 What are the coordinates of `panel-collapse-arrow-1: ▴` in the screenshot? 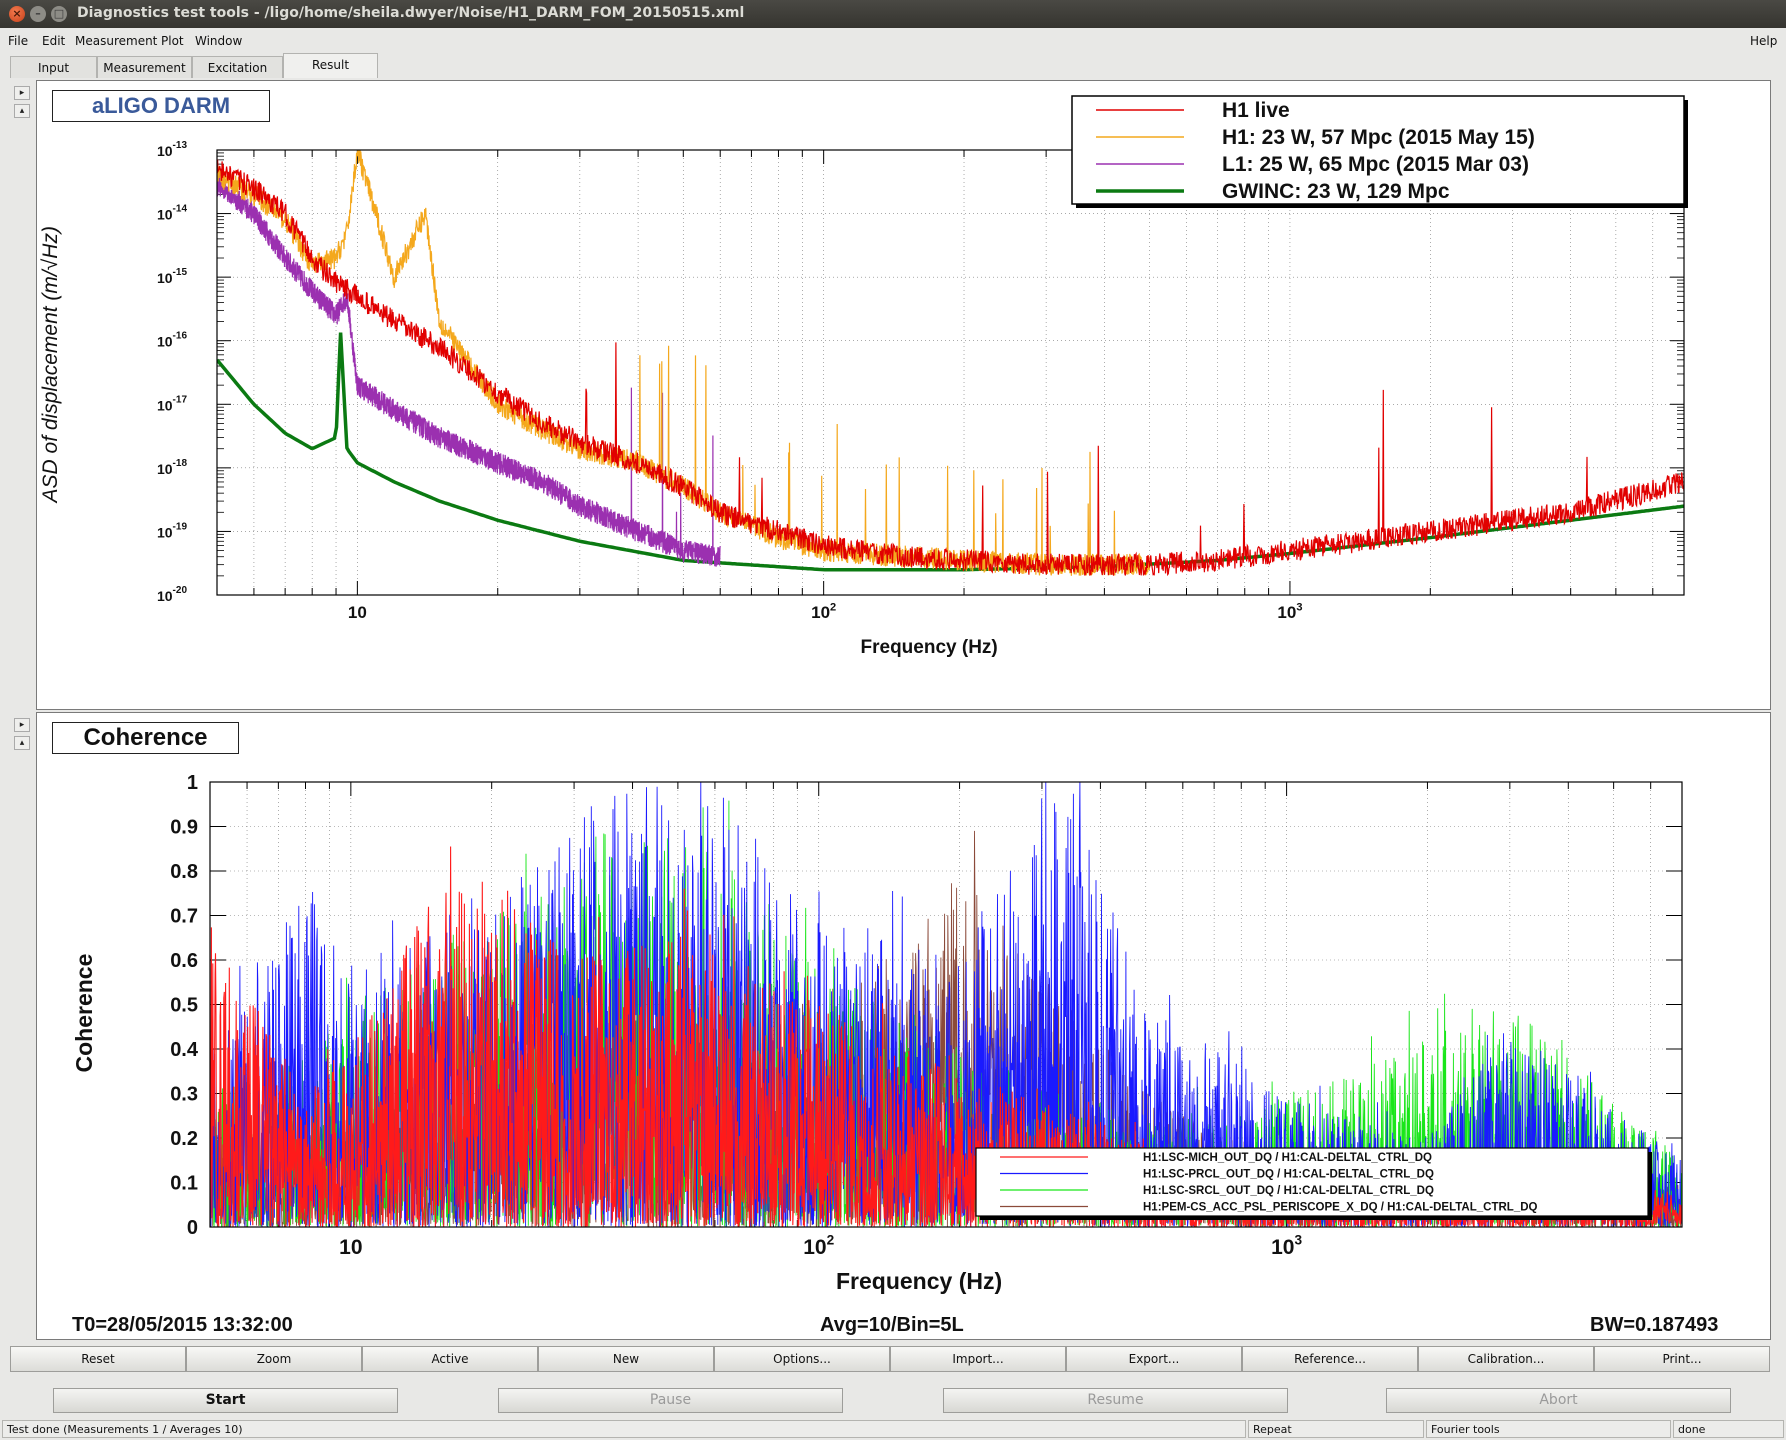 It's located at (22, 111).